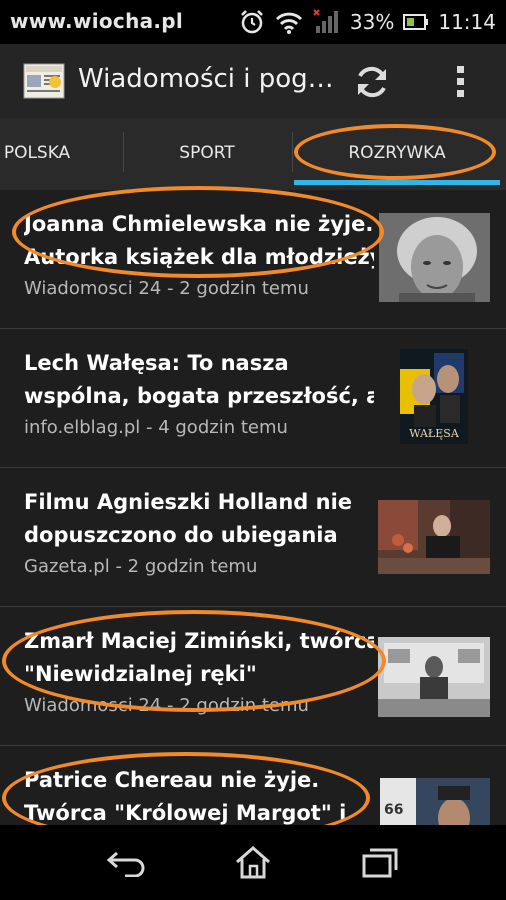 Image resolution: width=506 pixels, height=900 pixels. I want to click on refresh-icon, so click(372, 82).